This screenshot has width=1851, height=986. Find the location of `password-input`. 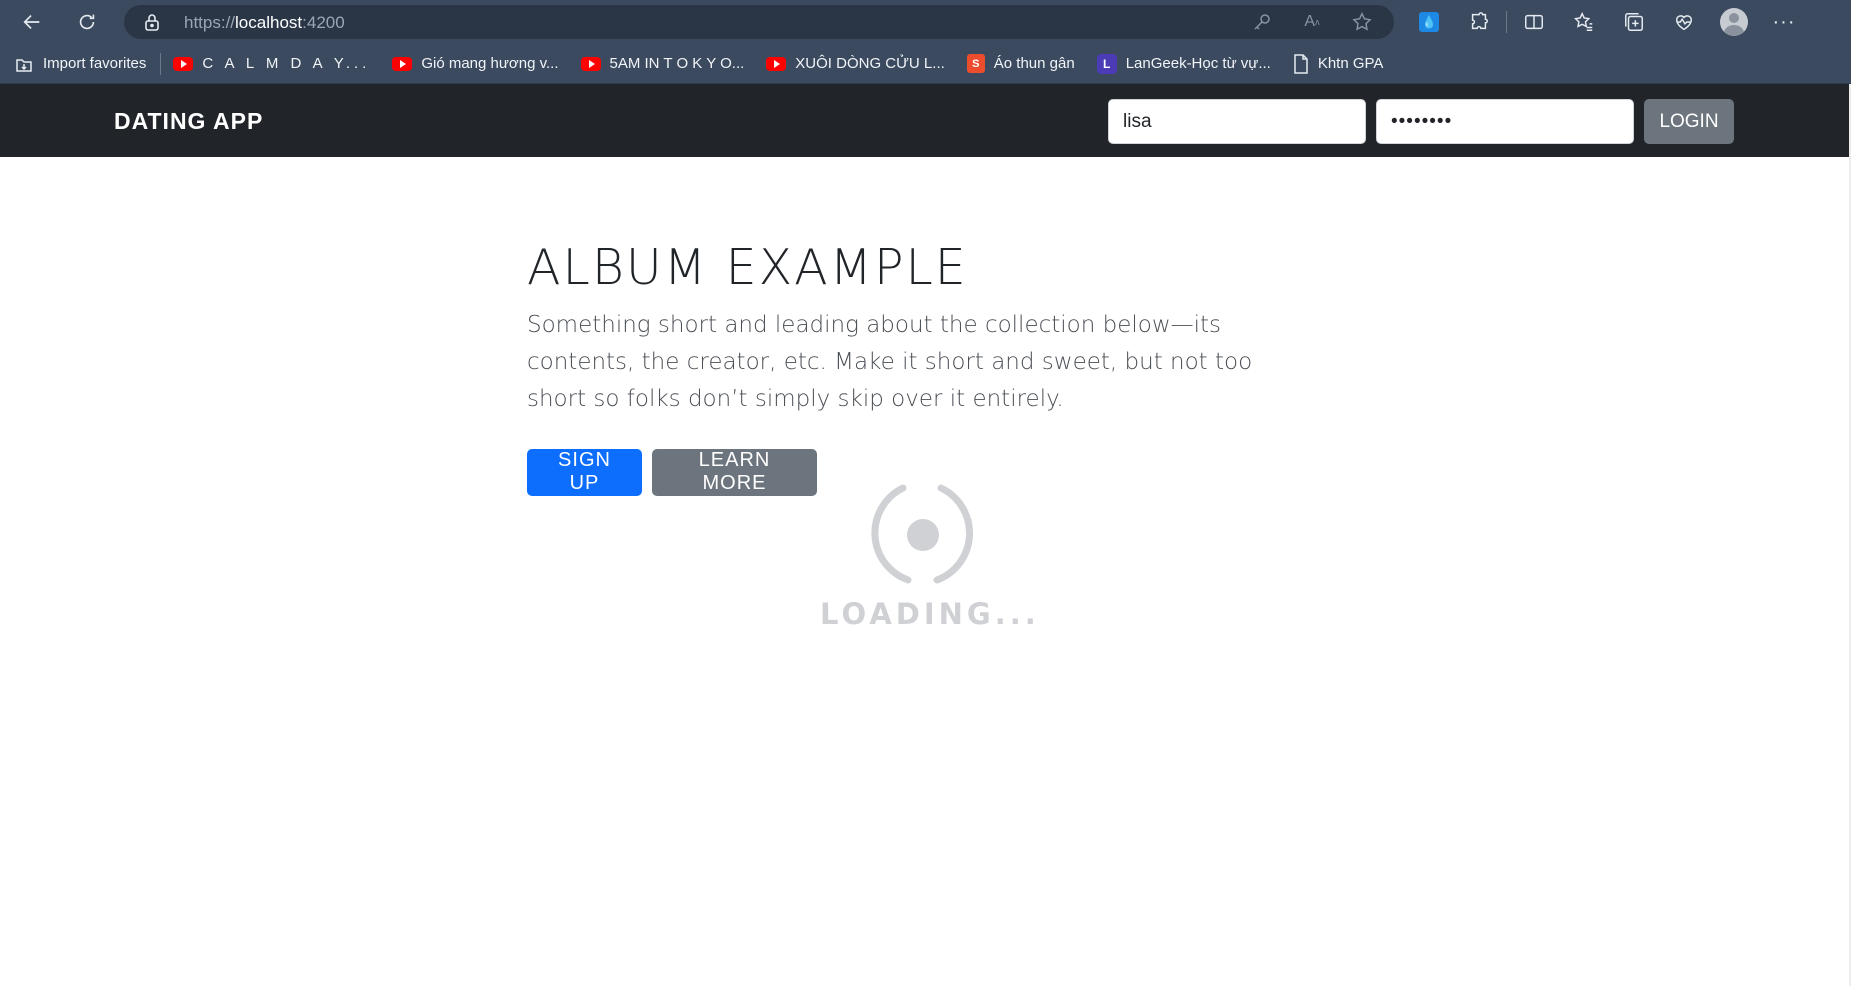

password-input is located at coordinates (1505, 121).